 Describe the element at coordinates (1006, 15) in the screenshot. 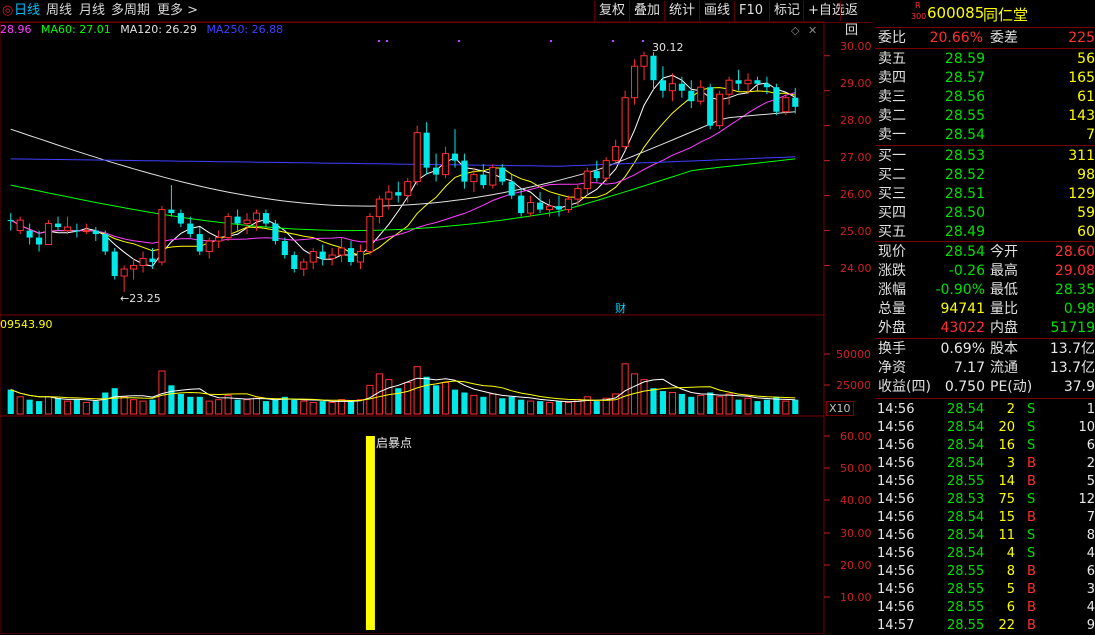

I see `stock-name: 同仁堂` at that location.